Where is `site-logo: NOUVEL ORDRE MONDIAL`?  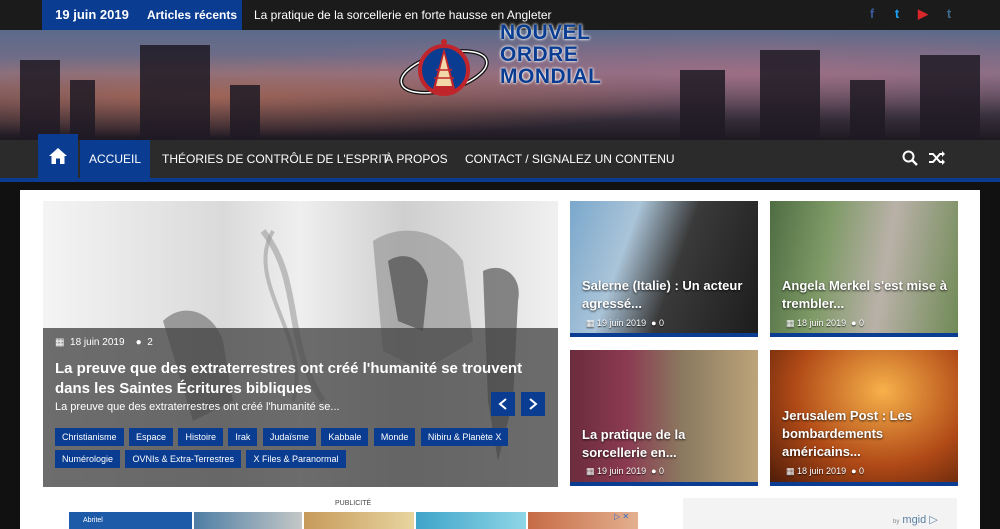
site-logo: NOUVEL ORDRE MONDIAL is located at coordinates (565, 55).